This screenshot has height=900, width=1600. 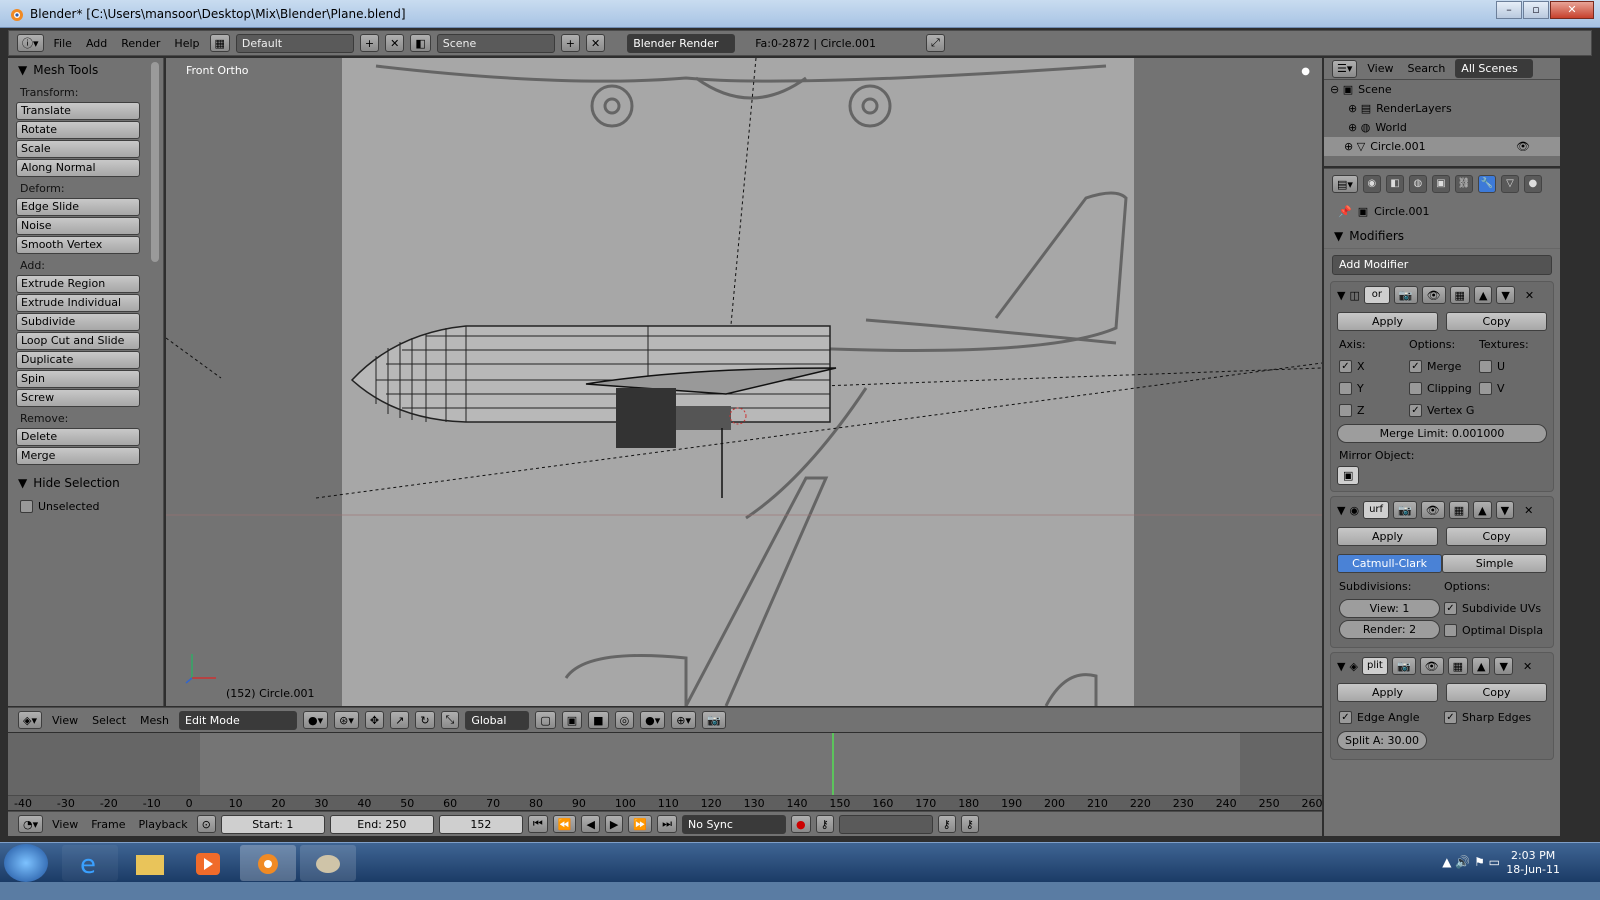 I want to click on spin-button: Spin, so click(x=78, y=379).